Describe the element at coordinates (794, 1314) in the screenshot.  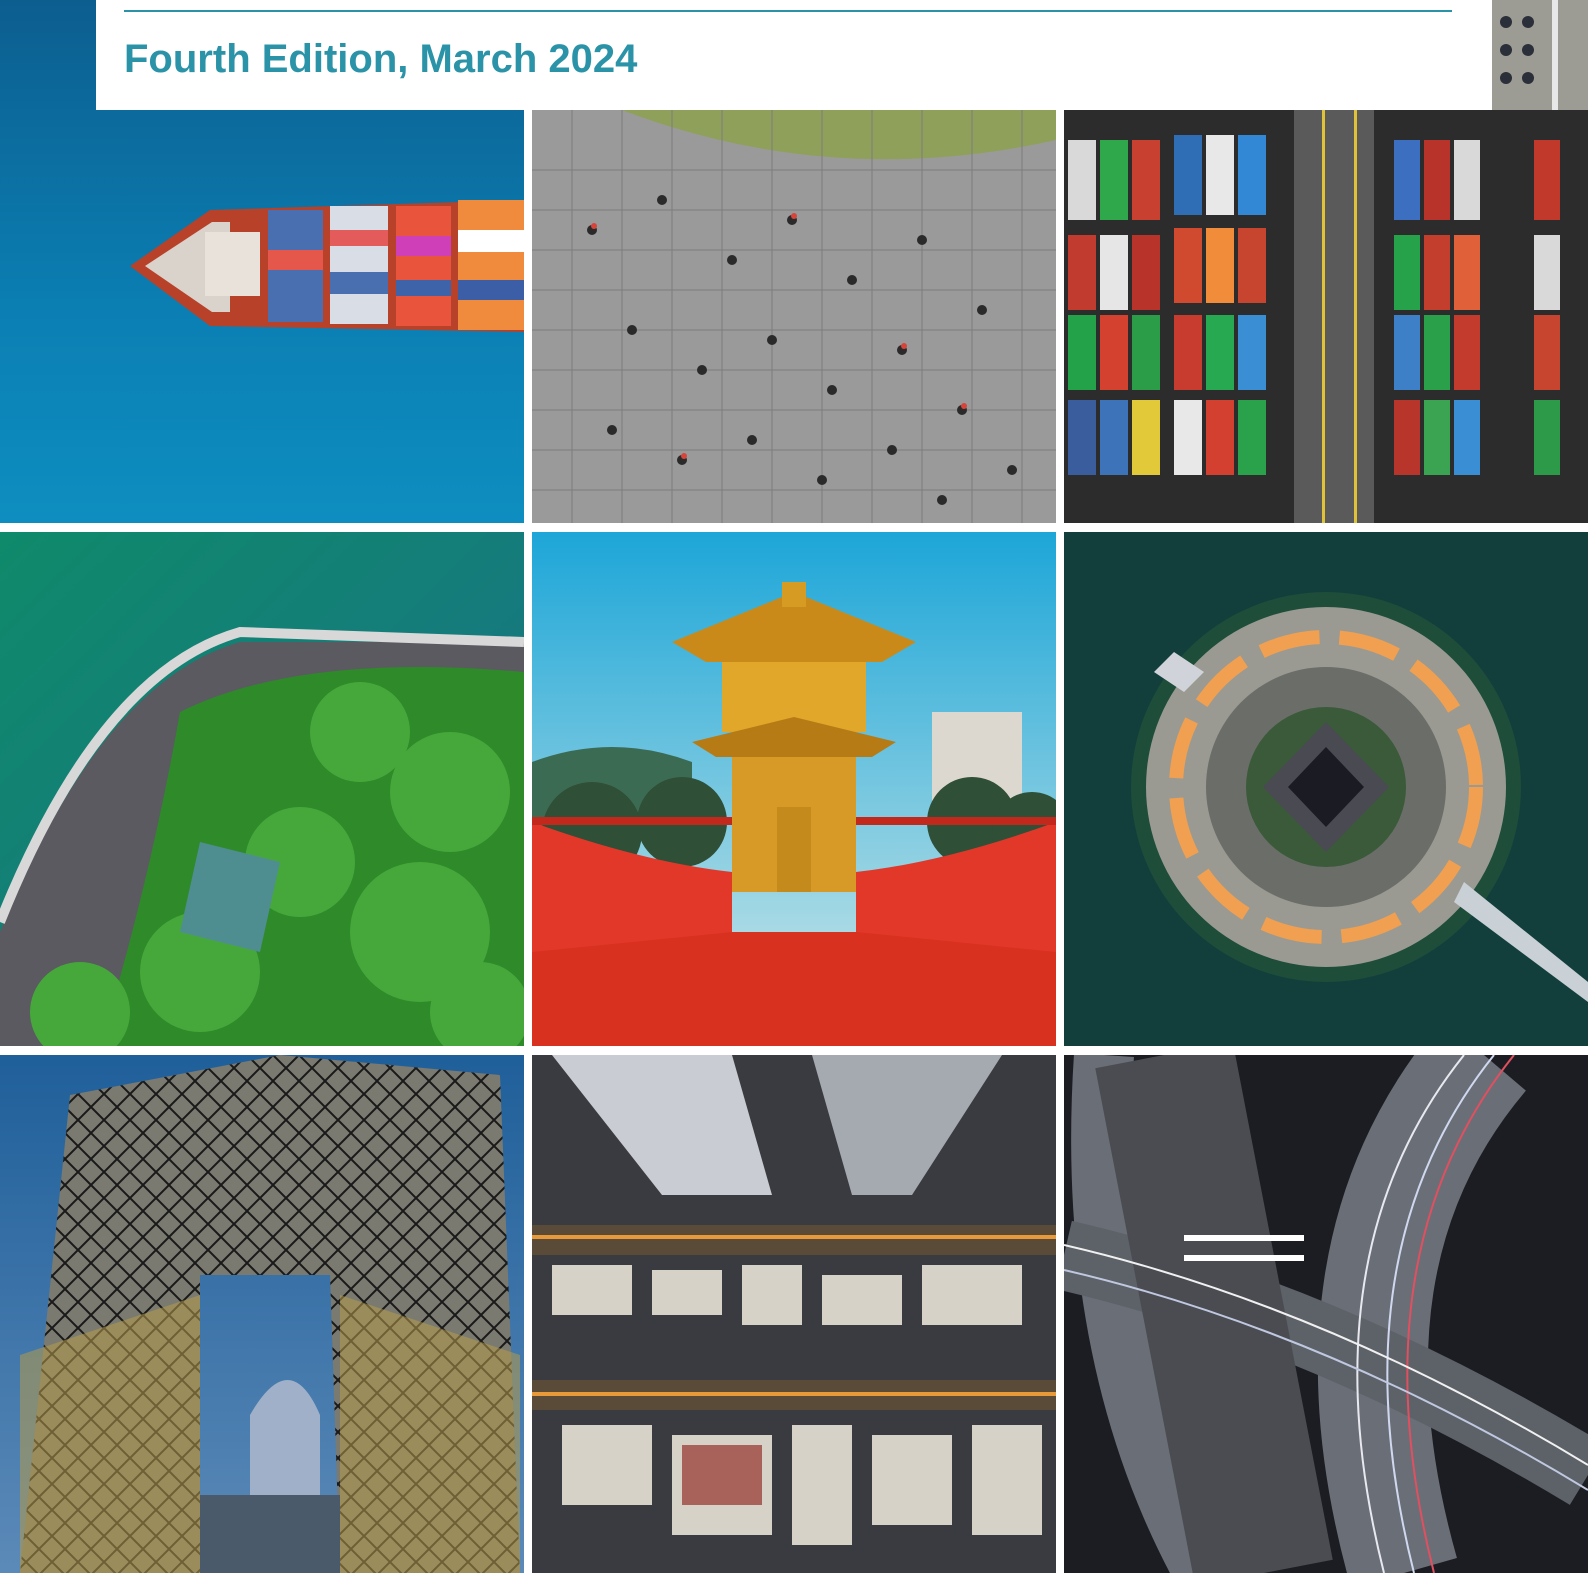
I see `photo-city-topdown` at that location.